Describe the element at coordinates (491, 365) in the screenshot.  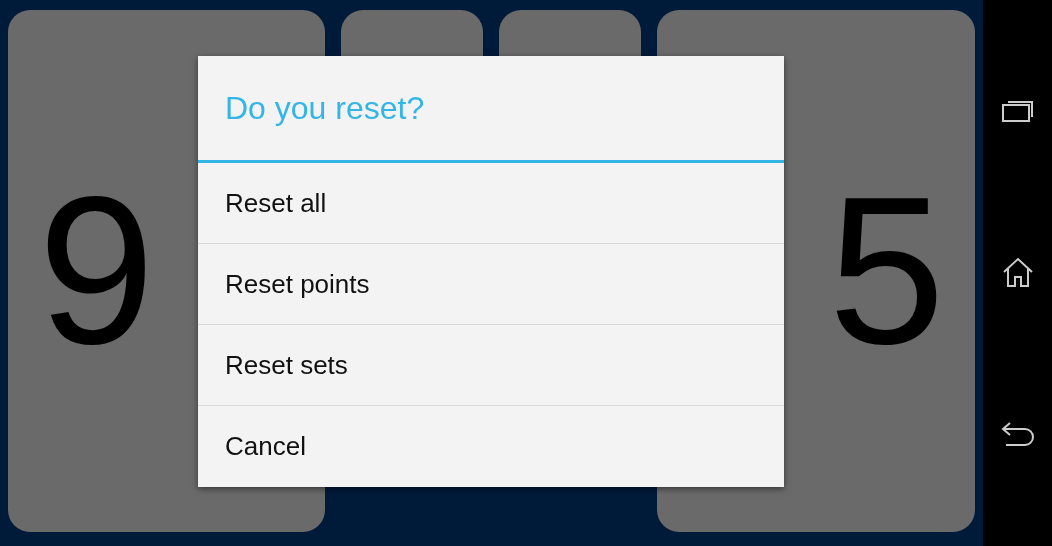
I see `dialog-option: Reset sets` at that location.